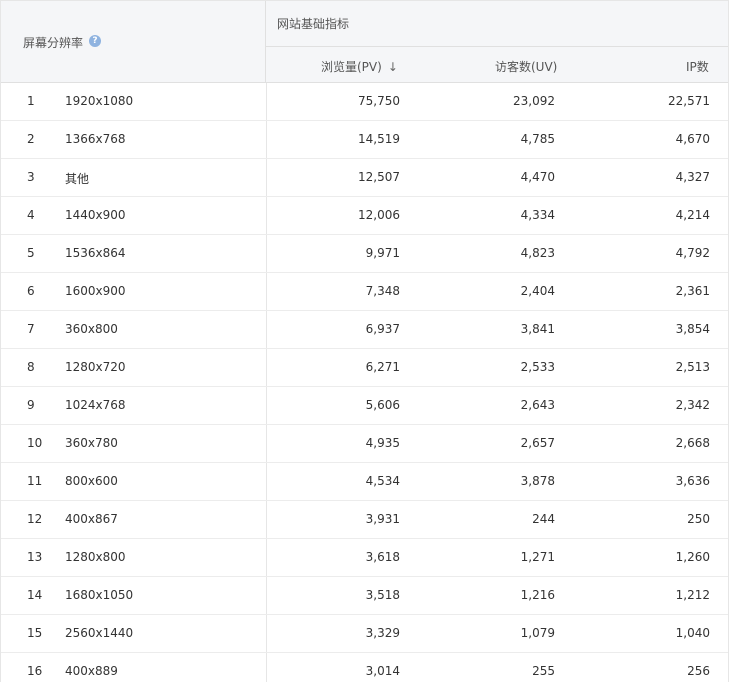  I want to click on resolution-cell: 1024x768, so click(95, 405).